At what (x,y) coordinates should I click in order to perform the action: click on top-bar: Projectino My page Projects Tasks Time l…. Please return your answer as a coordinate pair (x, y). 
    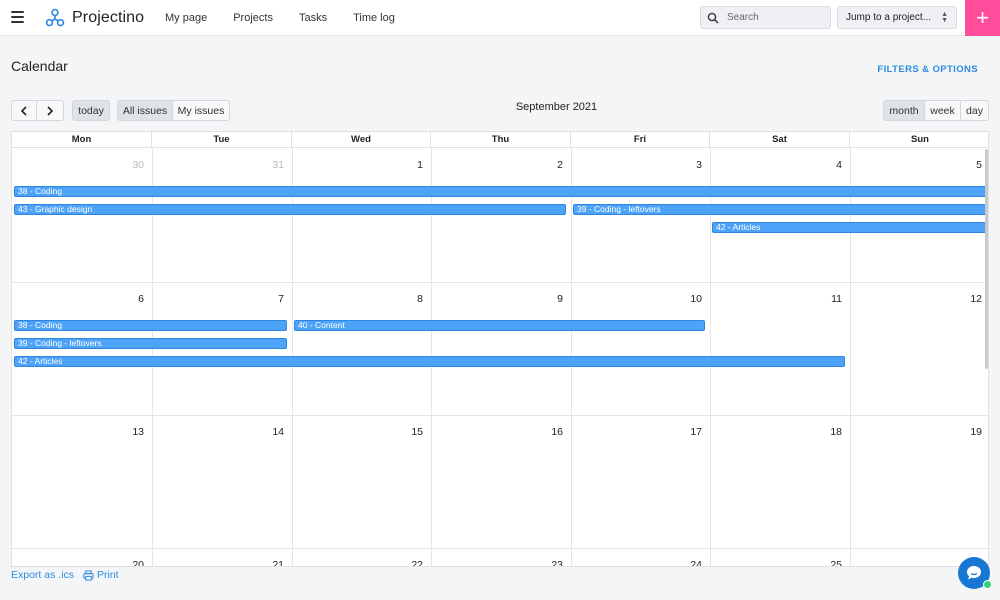
    Looking at the image, I should click on (500, 18).